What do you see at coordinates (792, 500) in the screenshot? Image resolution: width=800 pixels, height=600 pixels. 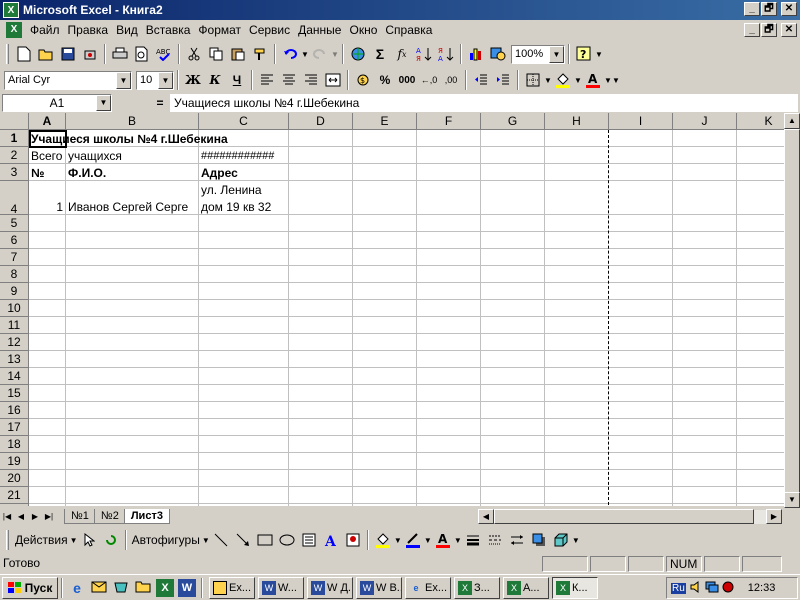 I see `scroll-down-icon: ▼` at bounding box center [792, 500].